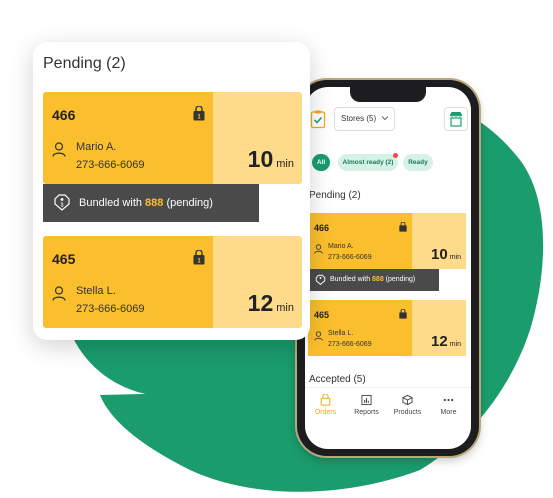  I want to click on tab-products: Products, so click(407, 405).